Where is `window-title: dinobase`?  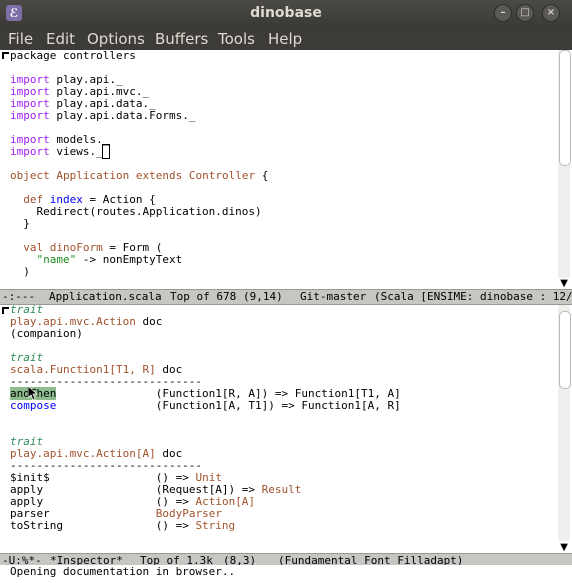 window-title: dinobase is located at coordinates (286, 13).